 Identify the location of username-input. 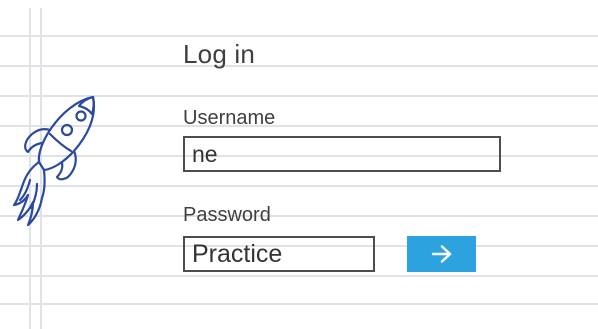
(342, 154).